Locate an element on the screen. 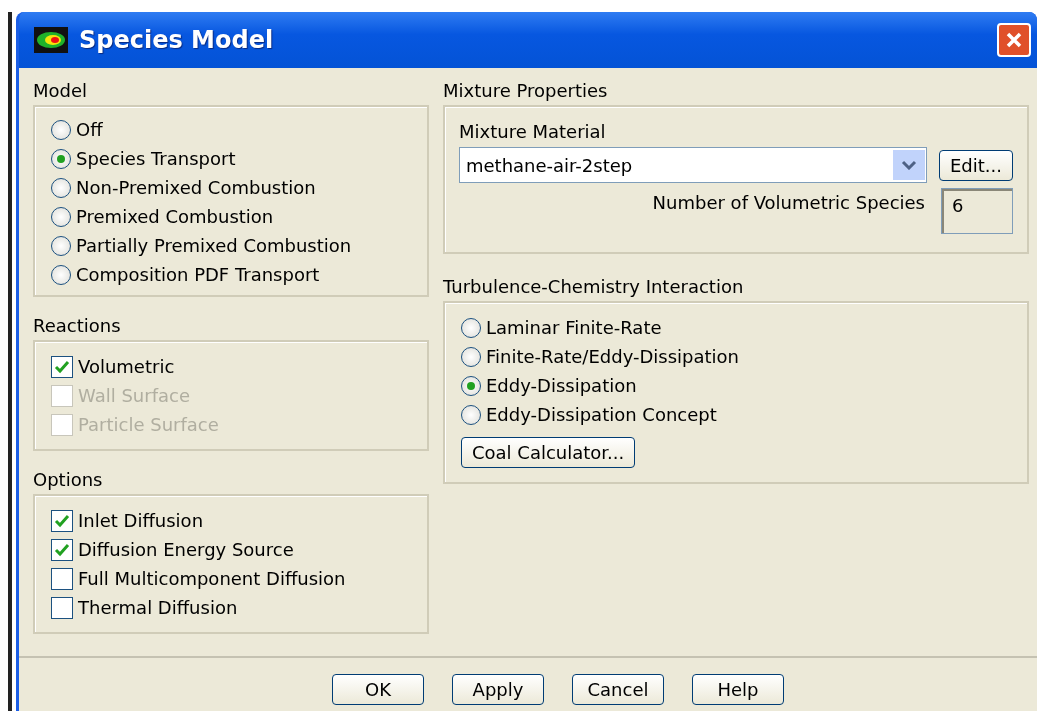 The height and width of the screenshot is (711, 1037). radio-label: Composition PDF Transport is located at coordinates (198, 274).